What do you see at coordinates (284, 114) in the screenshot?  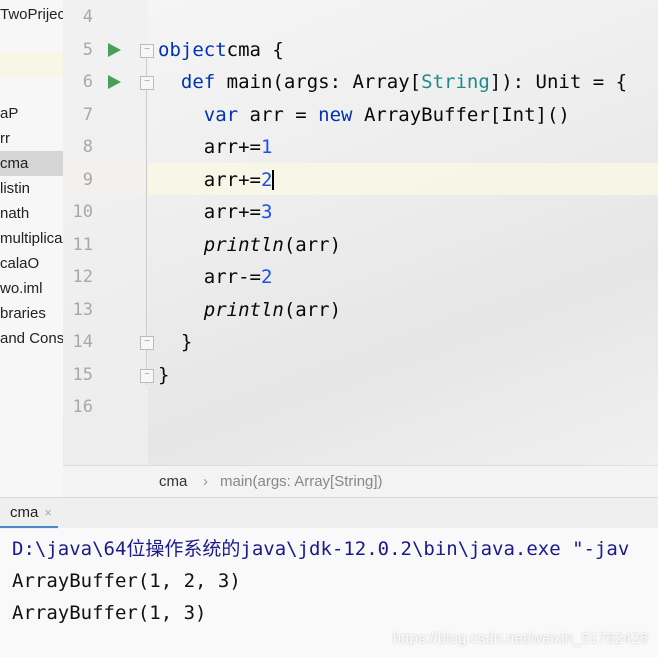 I see `code-token: arr =` at bounding box center [284, 114].